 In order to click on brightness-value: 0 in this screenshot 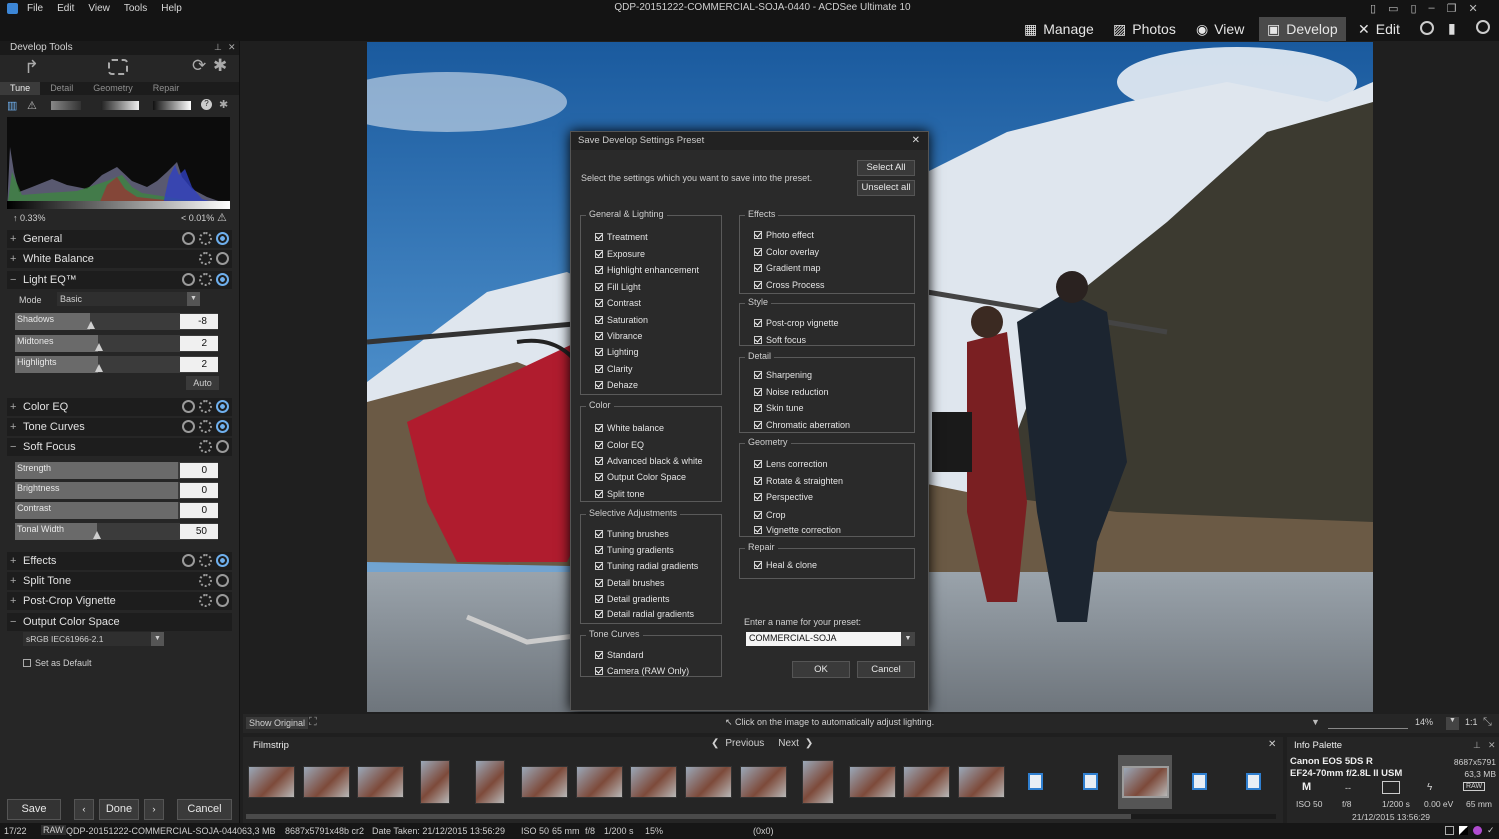, I will do `click(199, 490)`.